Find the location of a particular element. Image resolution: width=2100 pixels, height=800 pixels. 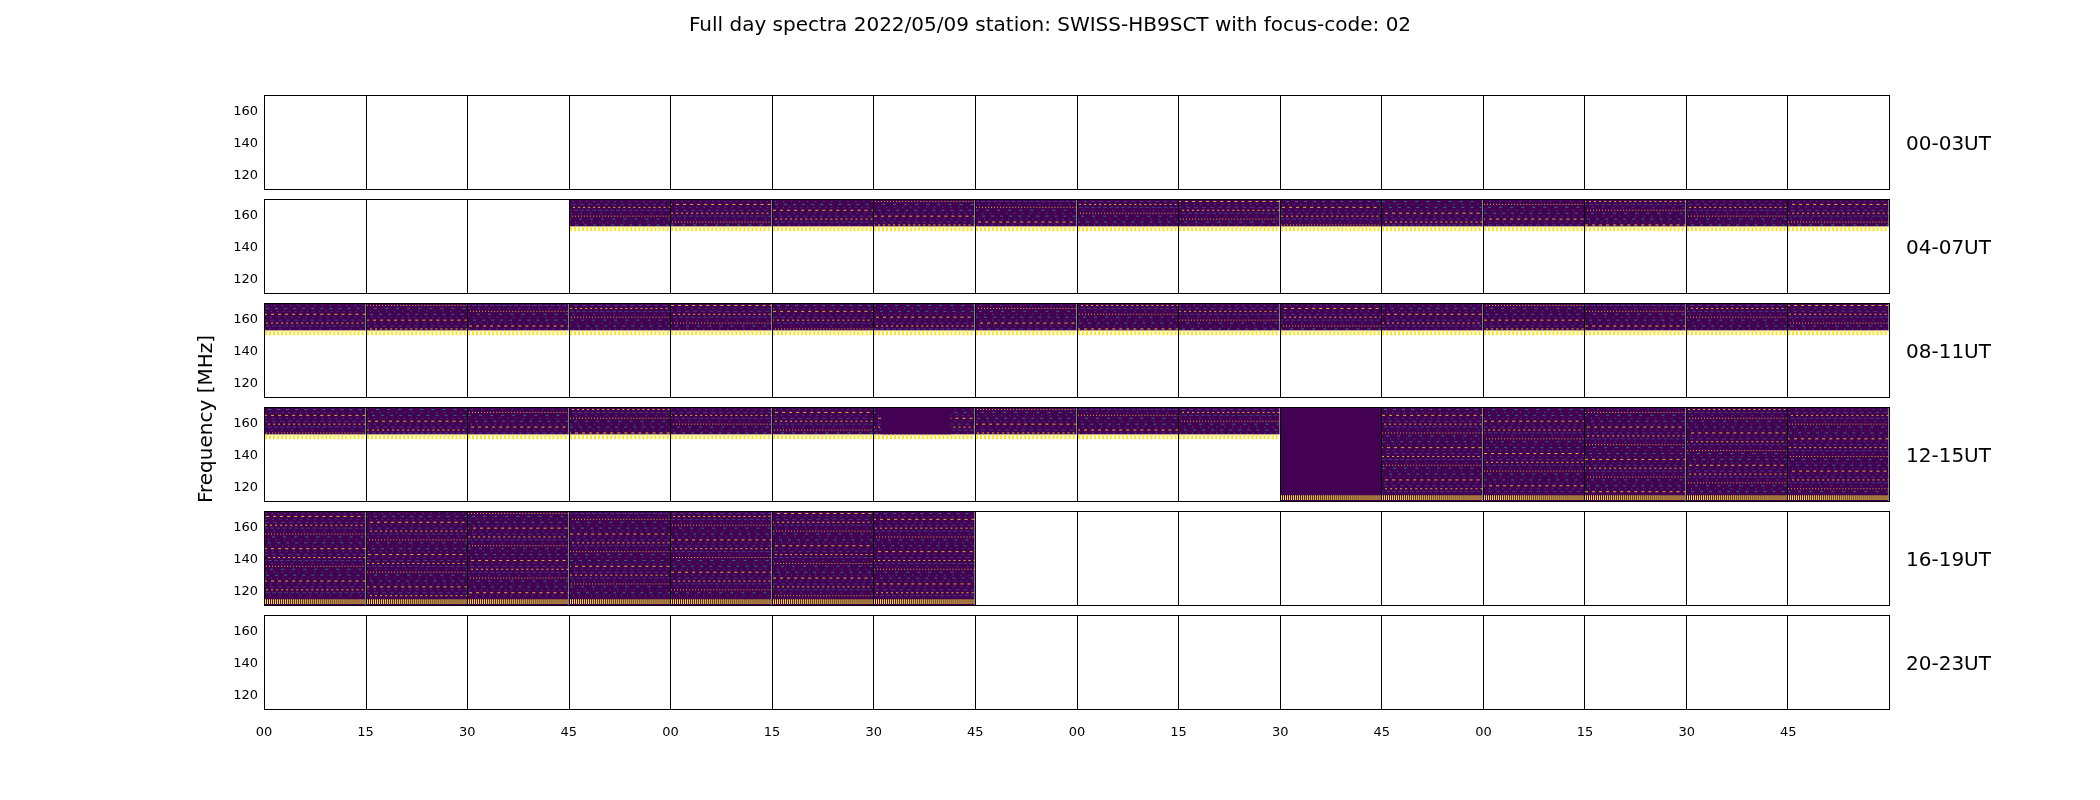

row-label: 20-23UT is located at coordinates (1948, 663).